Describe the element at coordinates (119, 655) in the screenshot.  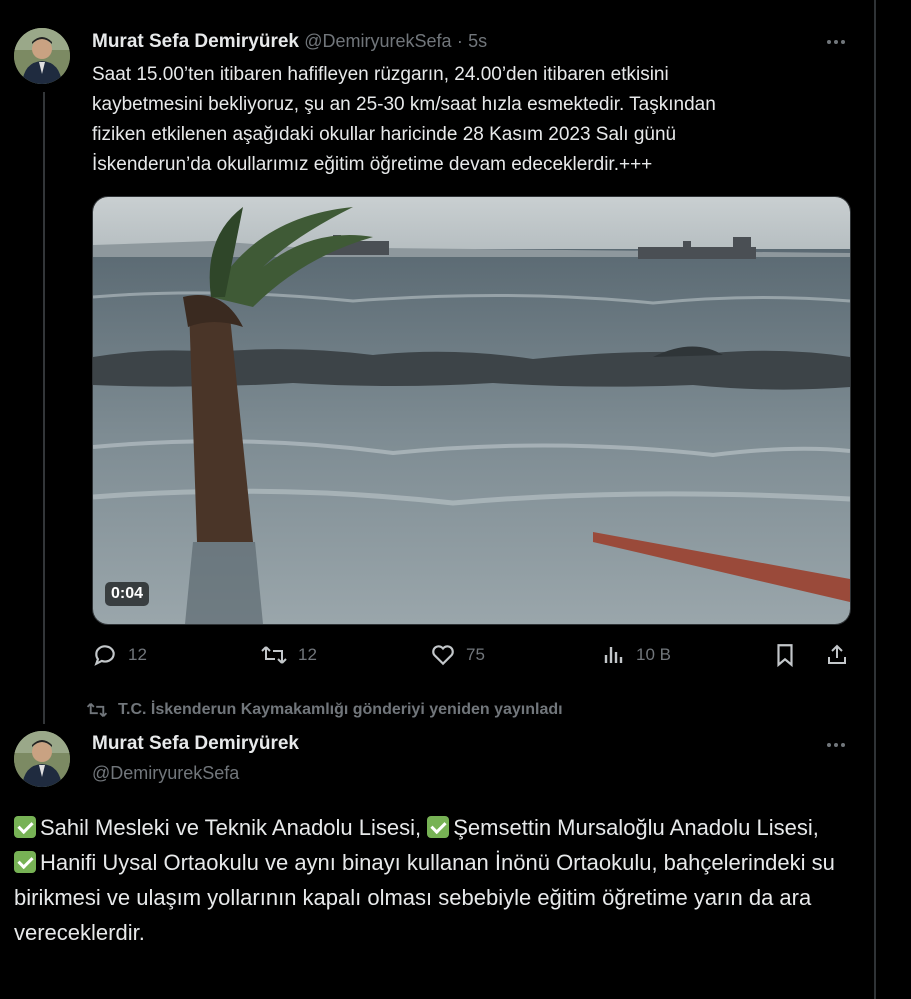
I see `reply-button: 12` at that location.